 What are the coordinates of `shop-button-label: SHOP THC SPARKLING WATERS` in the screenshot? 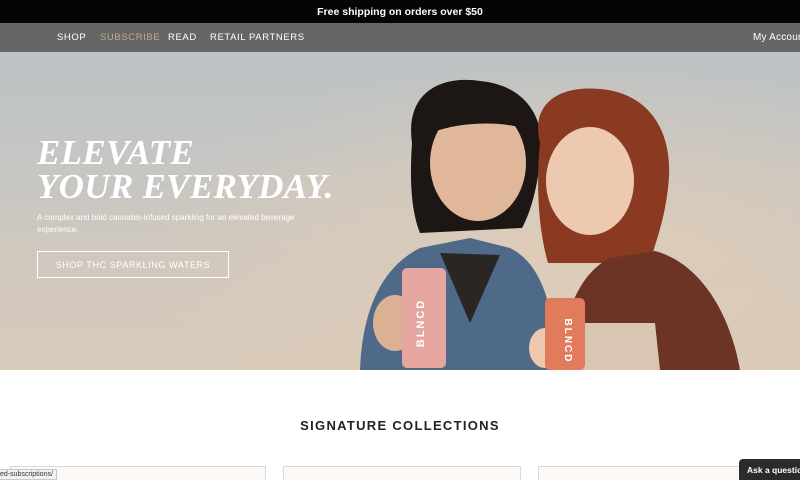 It's located at (133, 264).